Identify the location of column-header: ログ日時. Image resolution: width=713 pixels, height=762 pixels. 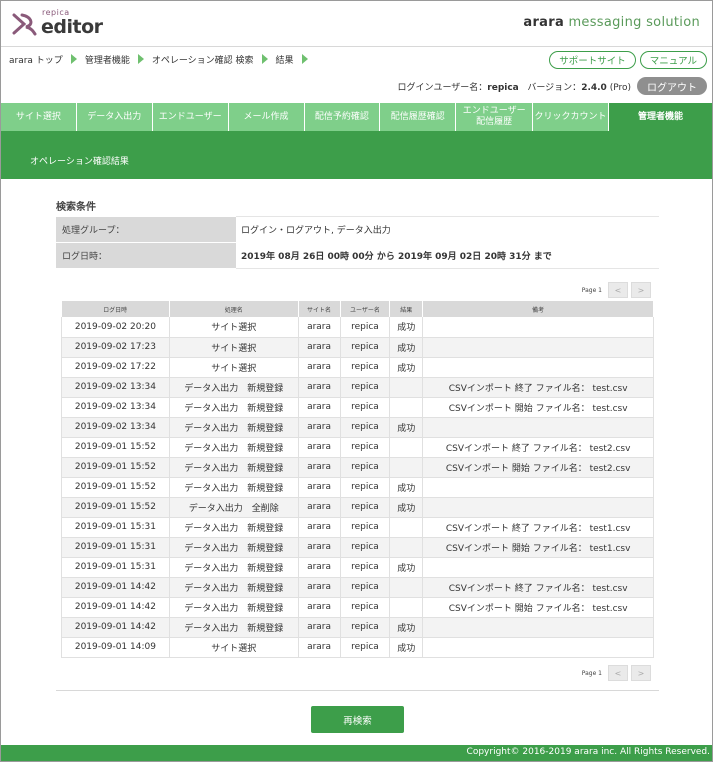
(115, 309).